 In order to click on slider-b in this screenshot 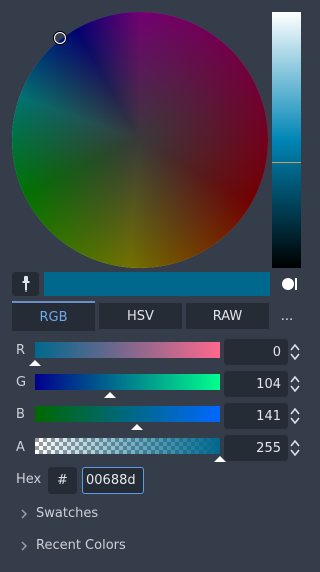, I will do `click(127, 414)`.